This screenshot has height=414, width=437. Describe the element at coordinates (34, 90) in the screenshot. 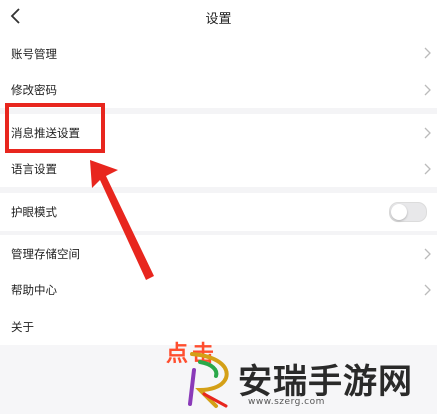

I see `settings-item-label: 修改密码` at that location.